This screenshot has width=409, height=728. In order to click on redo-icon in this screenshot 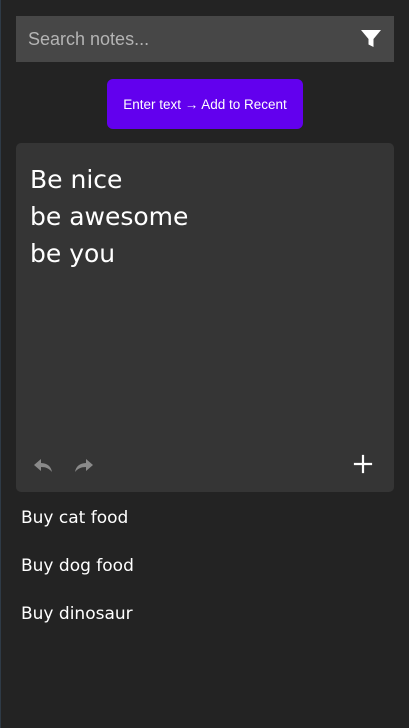, I will do `click(84, 465)`.